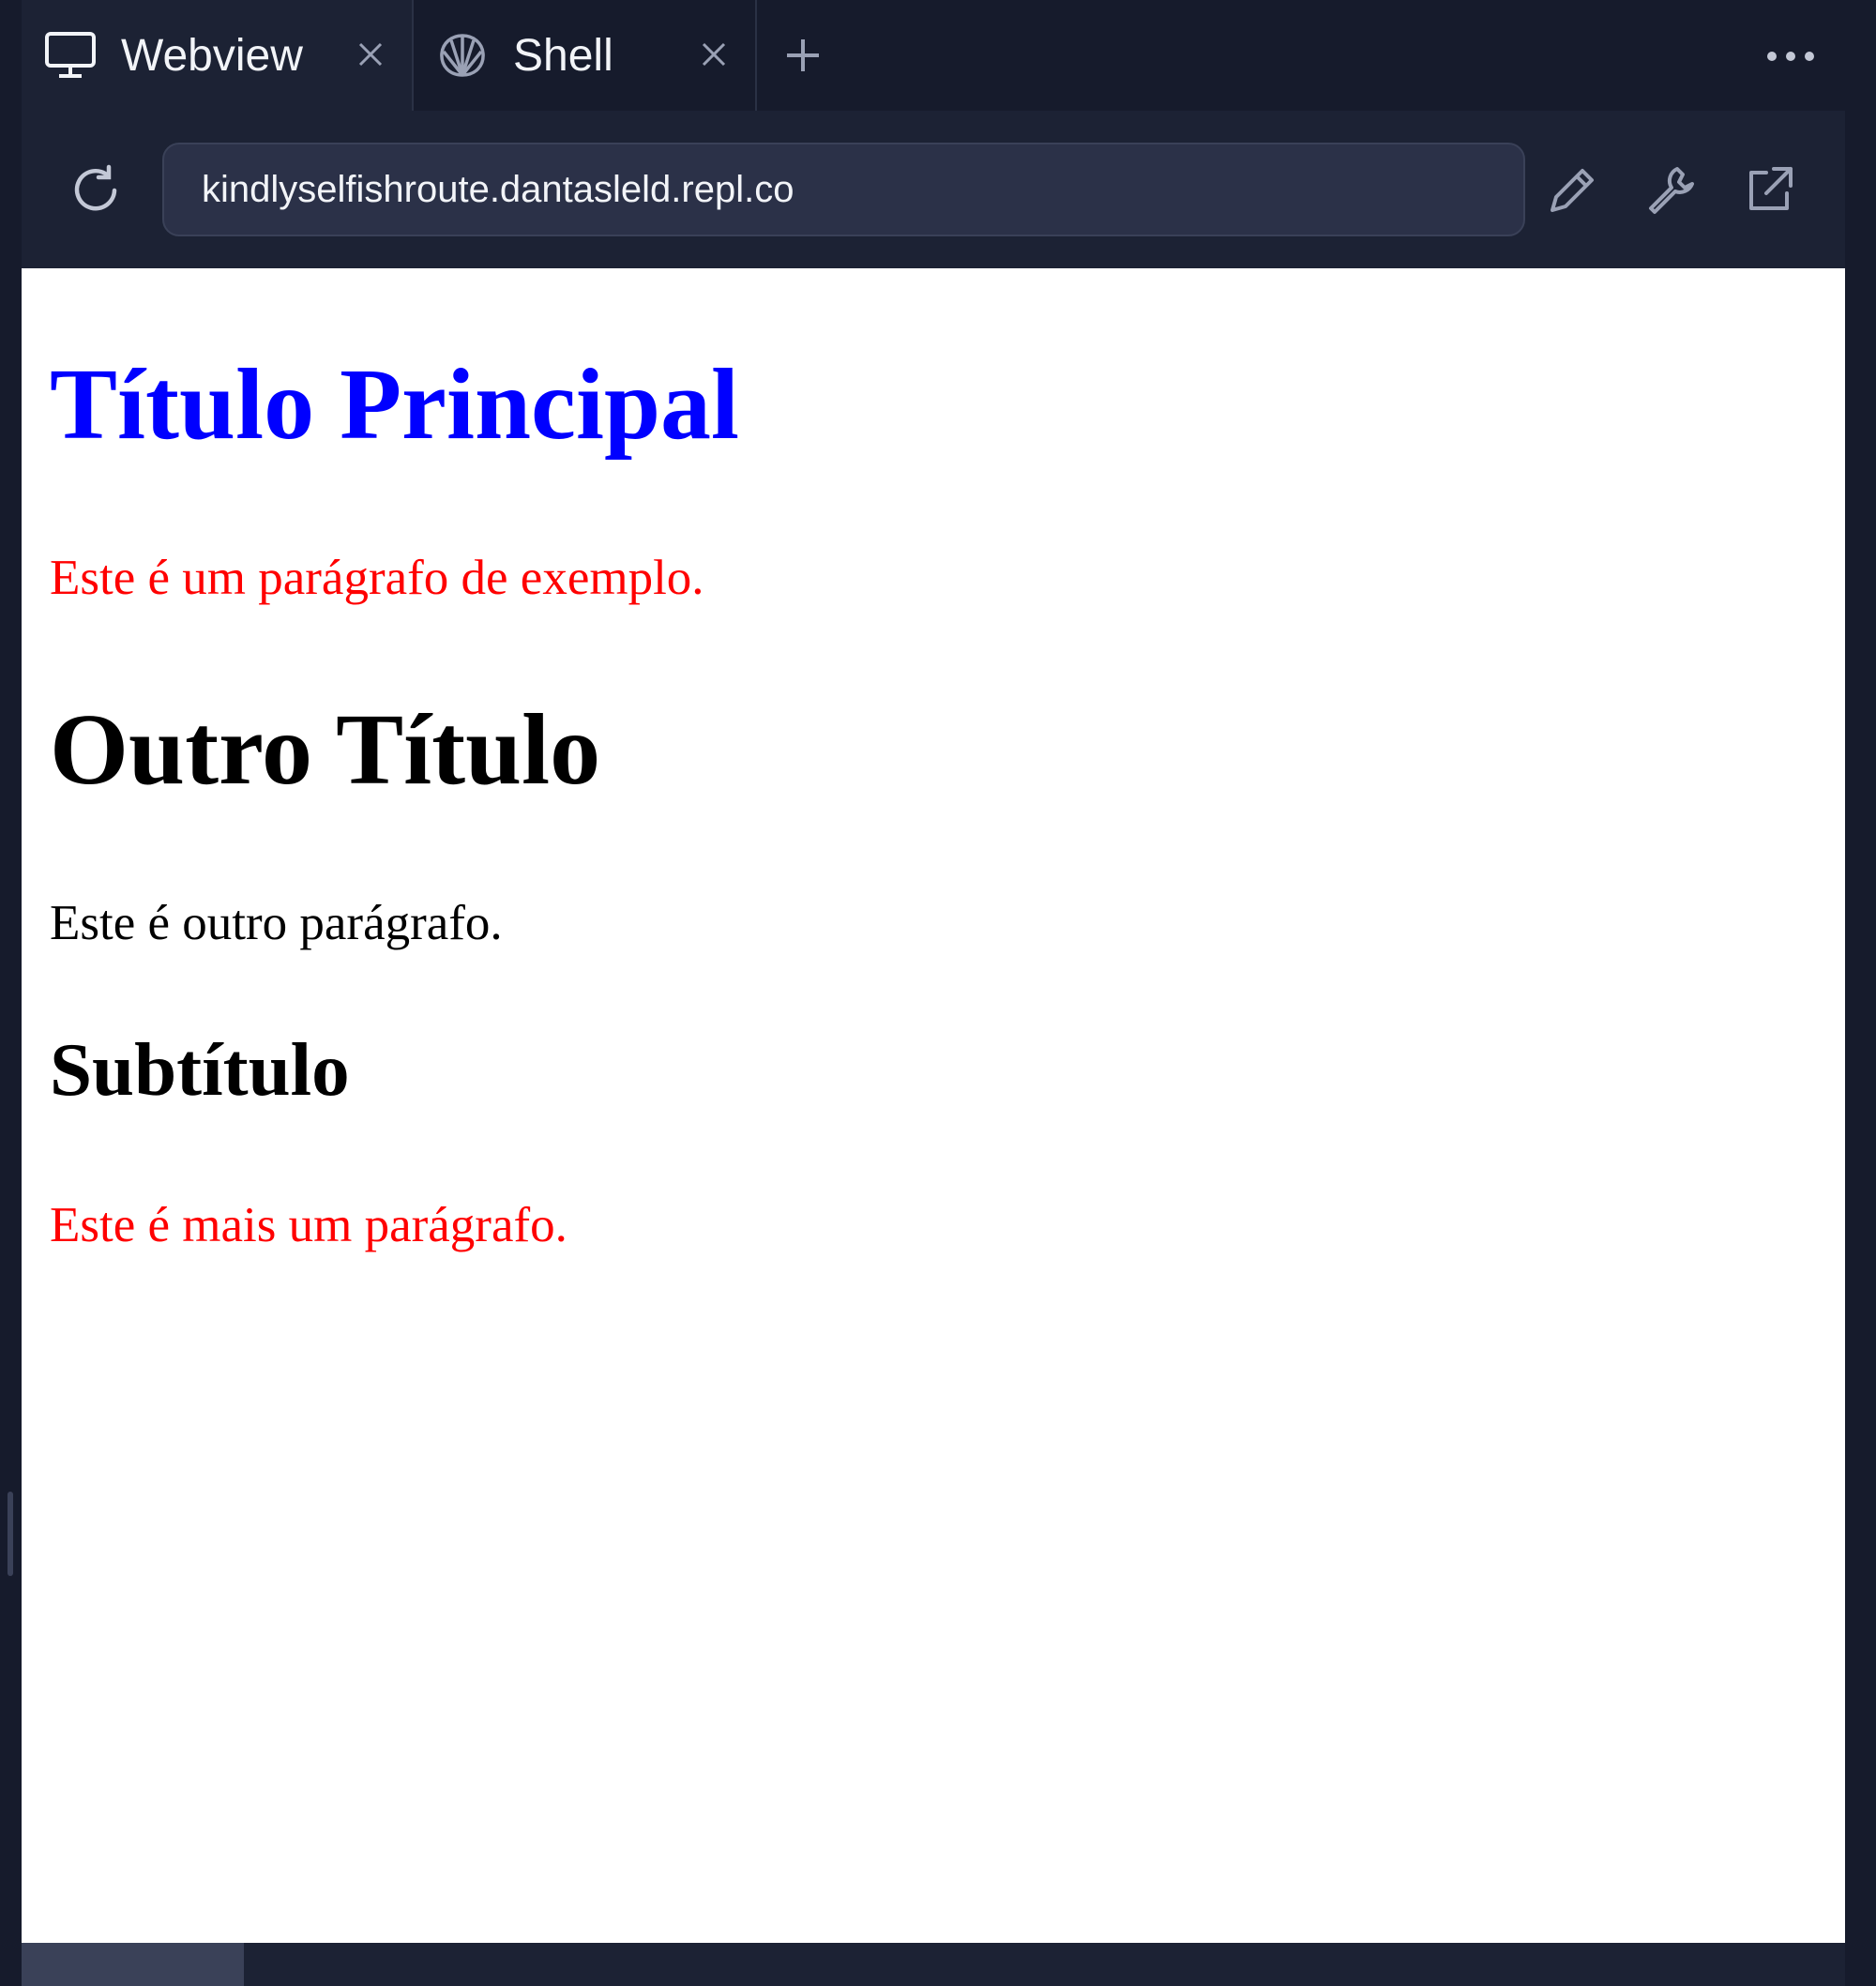 This screenshot has height=1986, width=1876. I want to click on monitor-icon, so click(70, 55).